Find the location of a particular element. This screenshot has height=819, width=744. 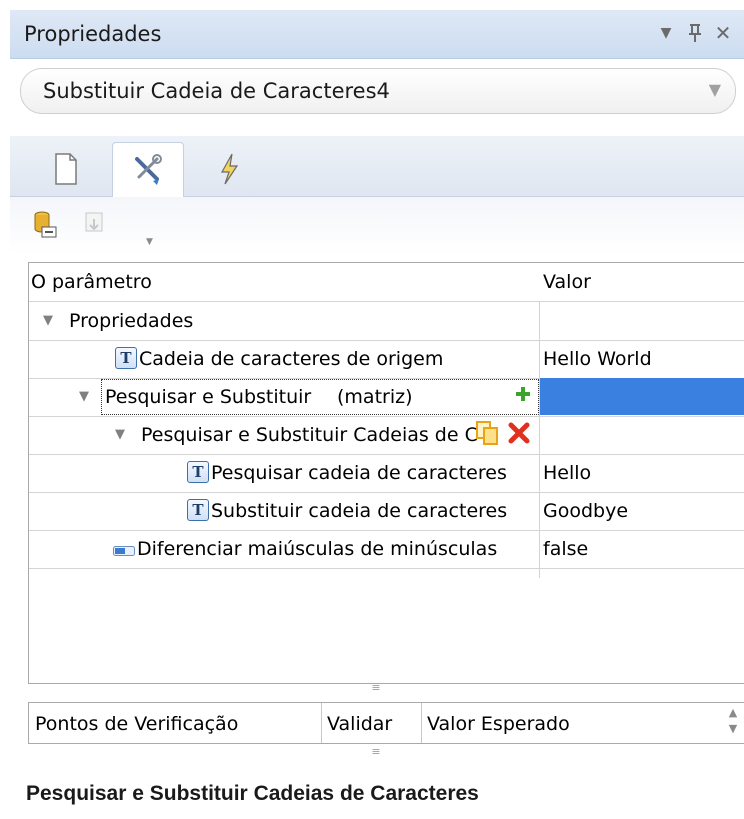

column-header-value: Valor is located at coordinates (567, 282).